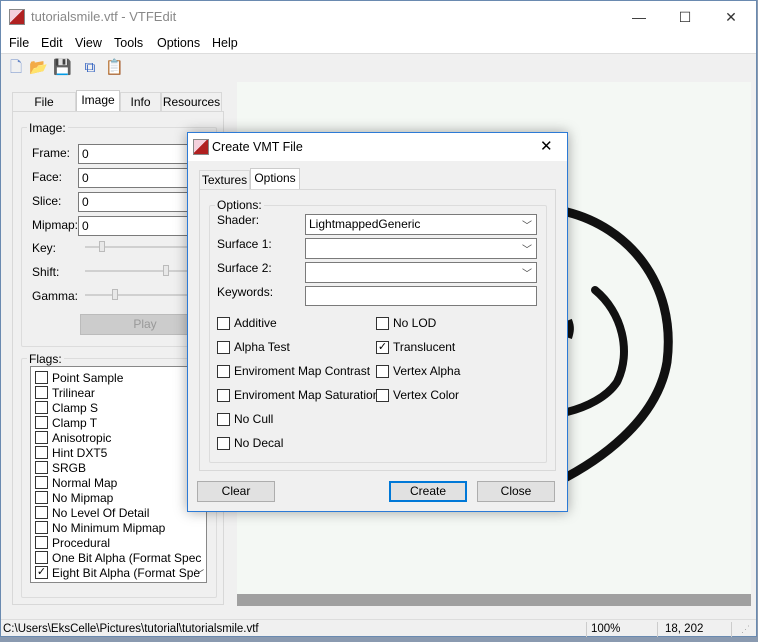  I want to click on surface2-combobox: ﹀, so click(421, 272).